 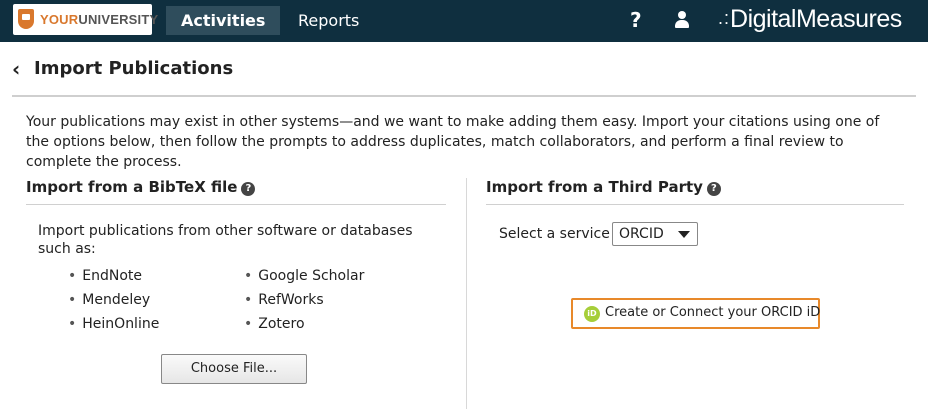 What do you see at coordinates (134, 68) in the screenshot?
I see `page-title: Import Publications` at bounding box center [134, 68].